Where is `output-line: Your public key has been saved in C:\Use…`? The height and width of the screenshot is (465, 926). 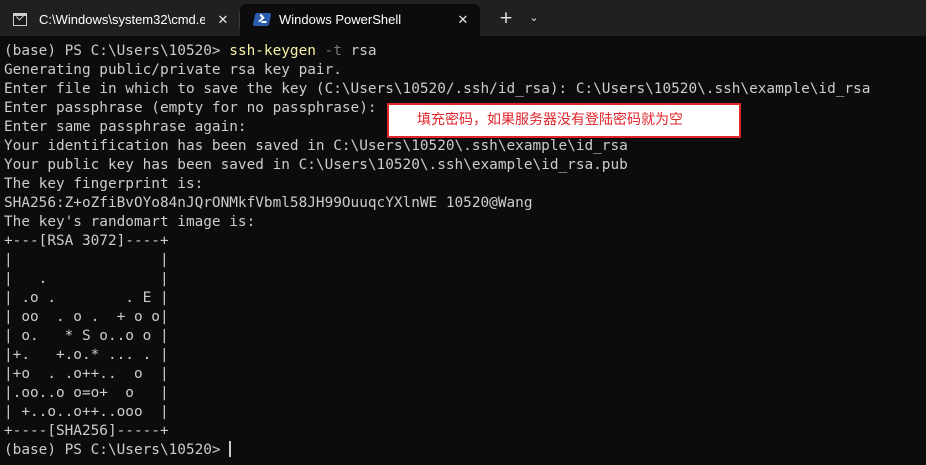 output-line: Your public key has been saved in C:\Use… is located at coordinates (316, 165).